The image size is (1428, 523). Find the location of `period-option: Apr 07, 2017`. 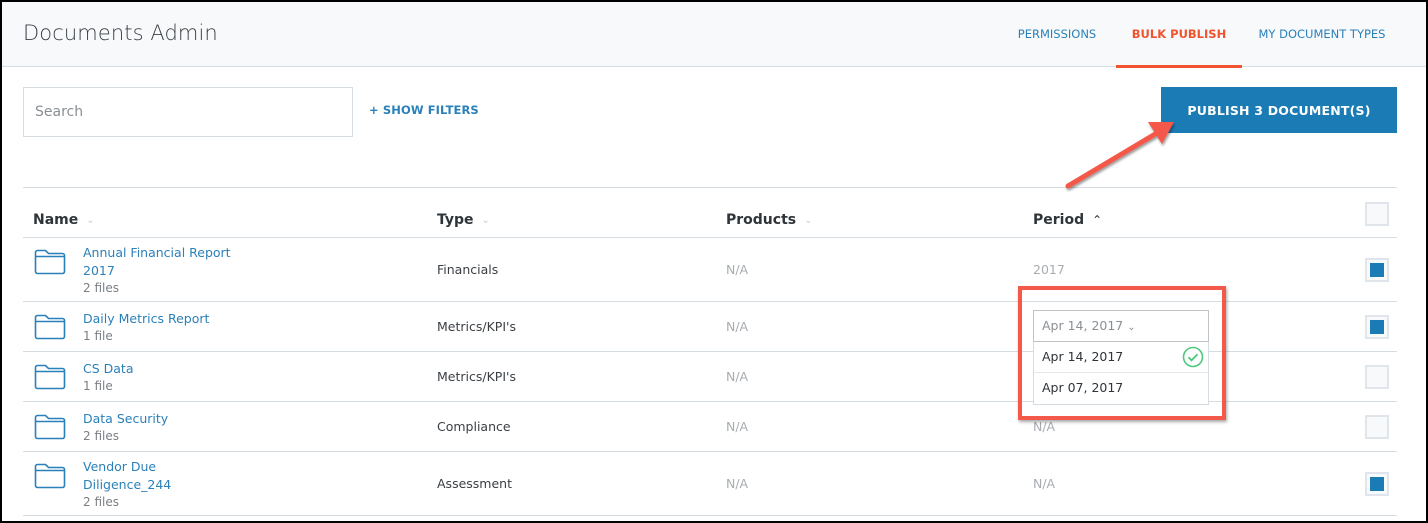

period-option: Apr 07, 2017 is located at coordinates (1121, 388).